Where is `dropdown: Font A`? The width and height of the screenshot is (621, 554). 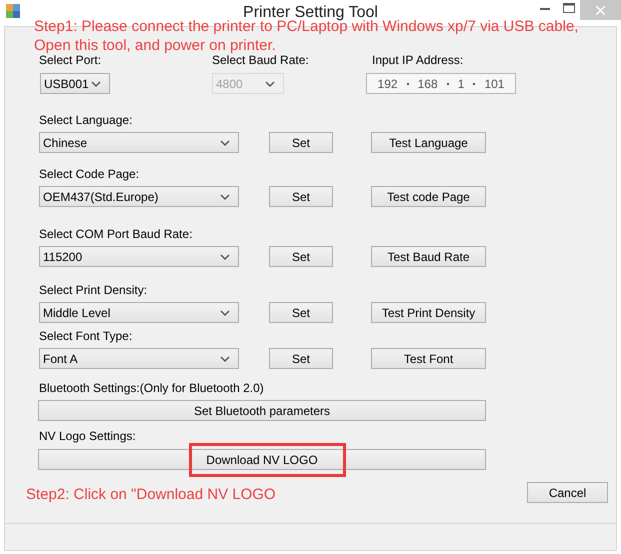
dropdown: Font A is located at coordinates (139, 358).